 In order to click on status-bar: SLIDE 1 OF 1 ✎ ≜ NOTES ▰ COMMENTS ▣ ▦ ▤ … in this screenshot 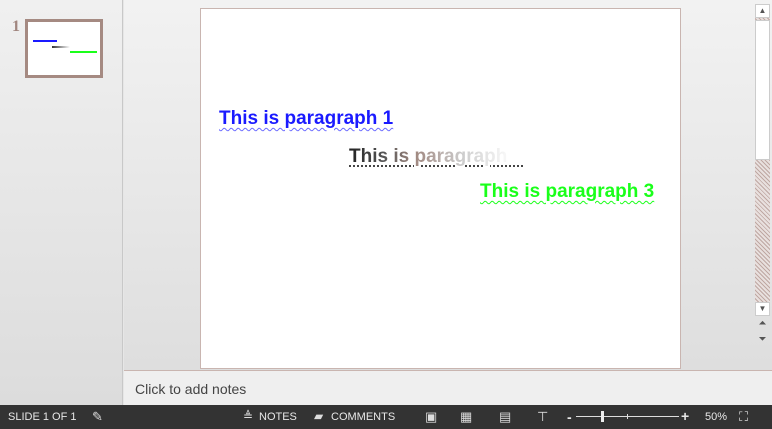, I will do `click(386, 417)`.